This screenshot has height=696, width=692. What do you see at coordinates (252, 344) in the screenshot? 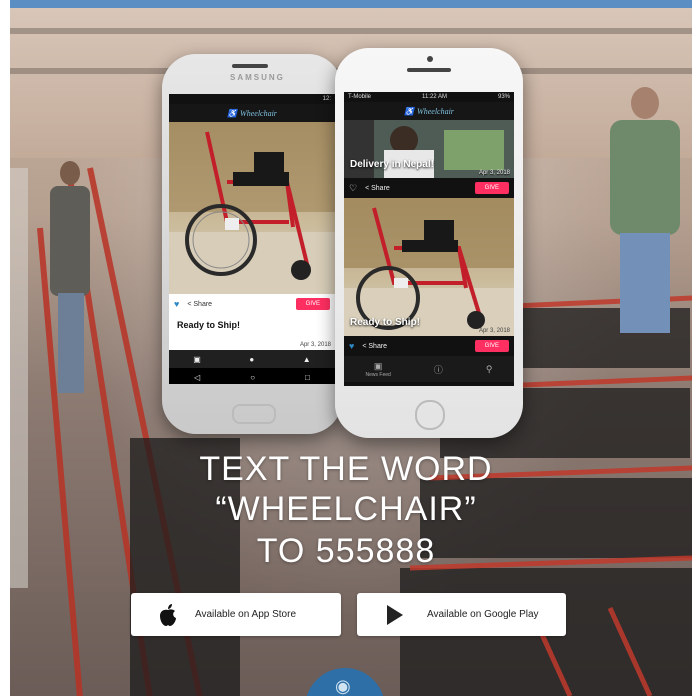
I see `card-footer: Apr 3, 2018` at bounding box center [252, 344].